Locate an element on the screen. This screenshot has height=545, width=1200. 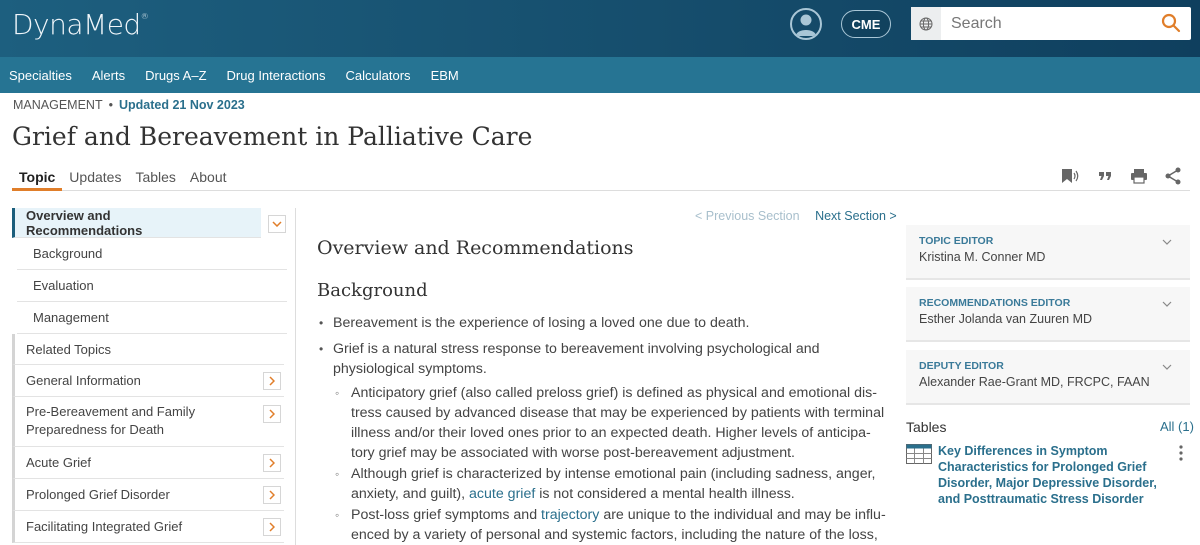
editor-role: TOPIC EDITOR is located at coordinates (956, 241).